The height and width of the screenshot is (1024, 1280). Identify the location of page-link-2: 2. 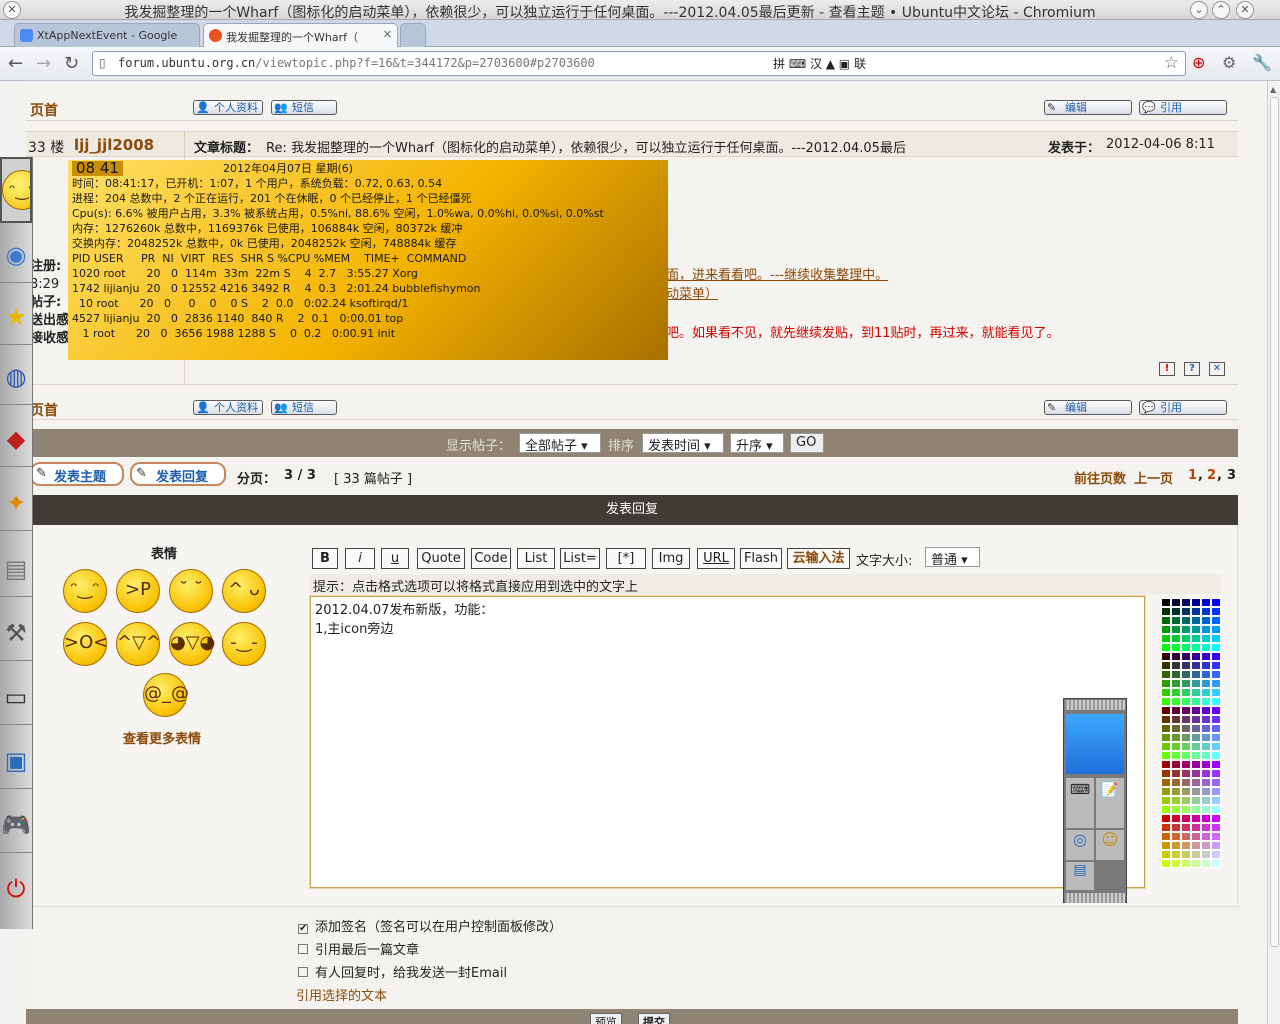
(1211, 475).